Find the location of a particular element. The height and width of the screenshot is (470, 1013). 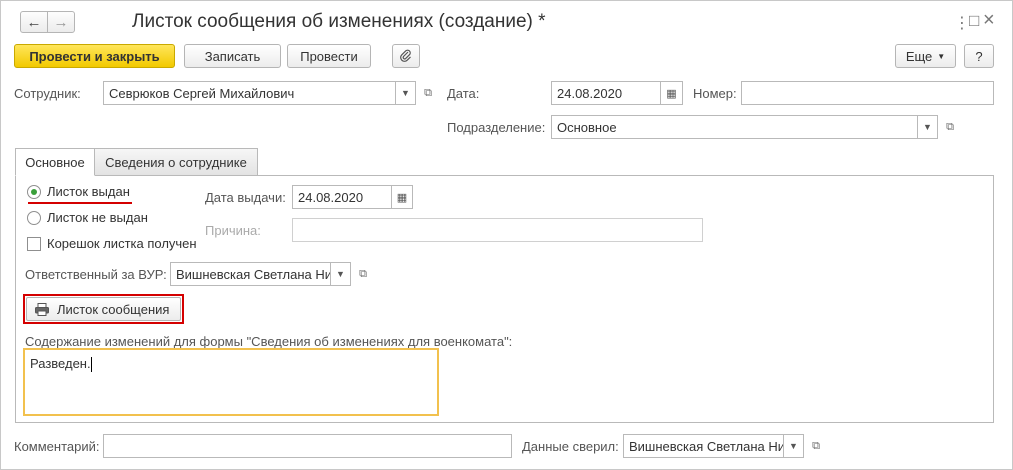

radio-issued is located at coordinates (34, 192).